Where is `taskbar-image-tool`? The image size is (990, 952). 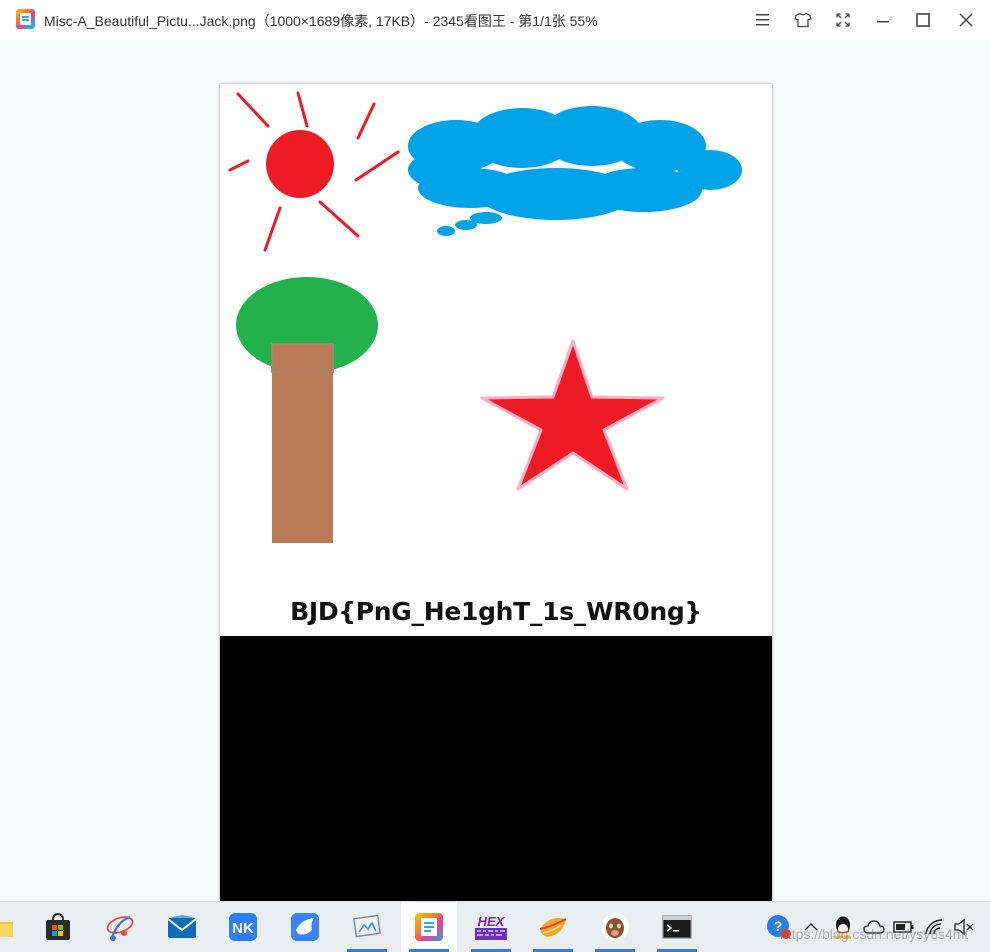
taskbar-image-tool is located at coordinates (367, 927).